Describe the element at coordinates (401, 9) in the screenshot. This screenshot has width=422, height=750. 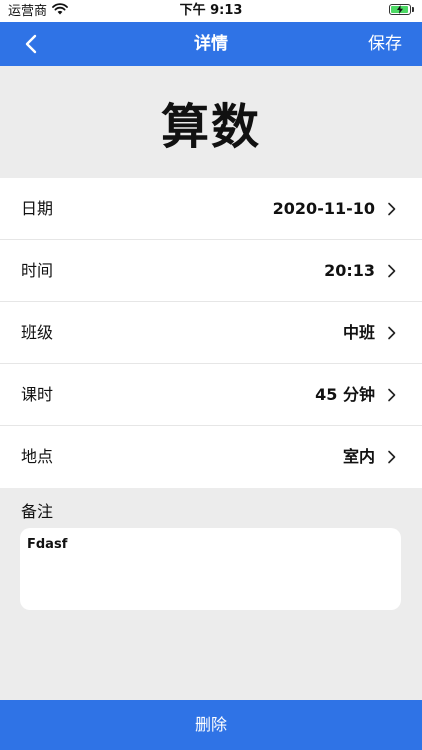
I see `battery-charging-icon` at that location.